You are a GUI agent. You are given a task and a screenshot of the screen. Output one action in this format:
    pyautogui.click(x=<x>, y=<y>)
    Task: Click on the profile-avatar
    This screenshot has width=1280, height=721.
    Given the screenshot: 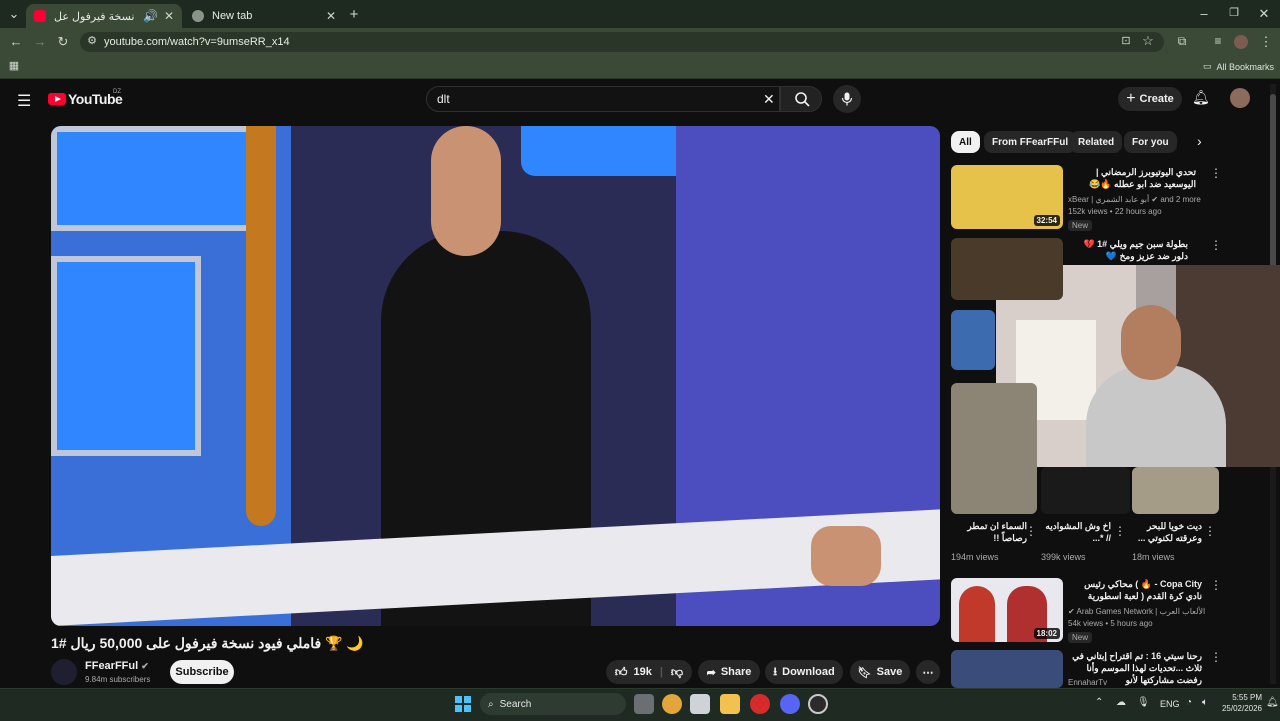 What is the action you would take?
    pyautogui.click(x=1241, y=42)
    